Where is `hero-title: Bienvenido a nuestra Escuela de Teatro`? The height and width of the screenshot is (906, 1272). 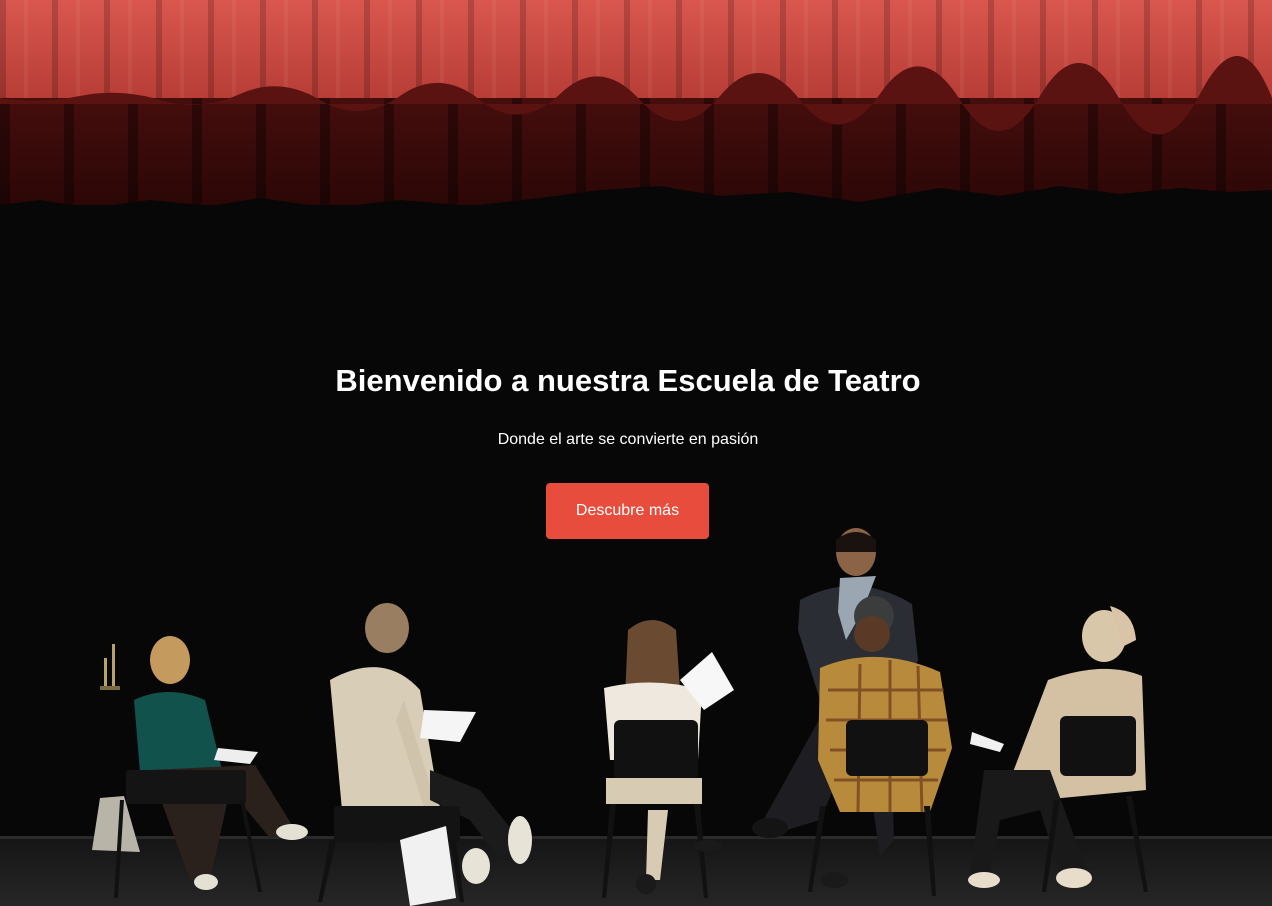
hero-title: Bienvenido a nuestra Escuela de Teatro is located at coordinates (628, 380).